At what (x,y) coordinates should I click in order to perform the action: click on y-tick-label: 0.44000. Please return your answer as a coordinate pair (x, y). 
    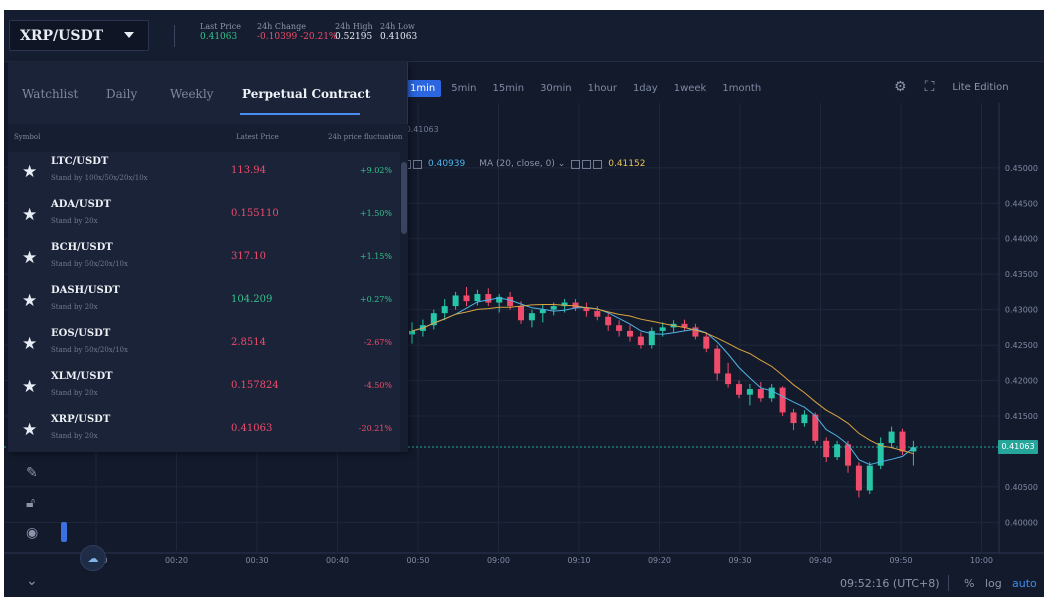
    Looking at the image, I should click on (1021, 239).